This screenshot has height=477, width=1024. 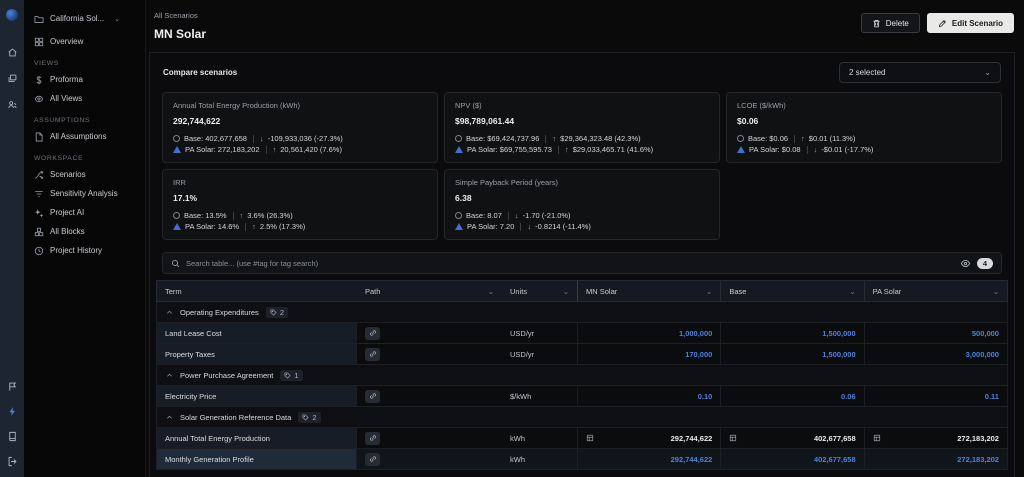 I want to click on icon-rail, so click(x=12, y=238).